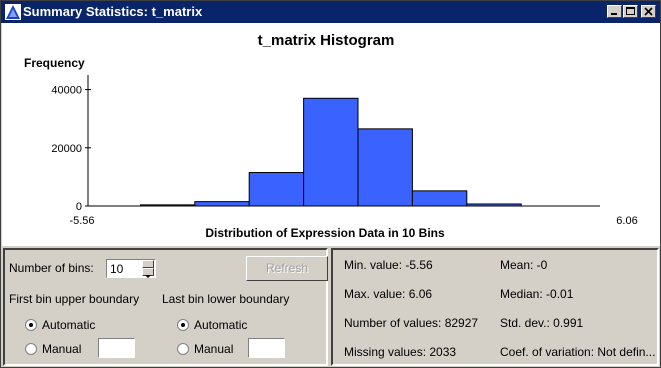 Image resolution: width=661 pixels, height=368 pixels. What do you see at coordinates (287, 268) in the screenshot?
I see `refresh-button: Refresh` at bounding box center [287, 268].